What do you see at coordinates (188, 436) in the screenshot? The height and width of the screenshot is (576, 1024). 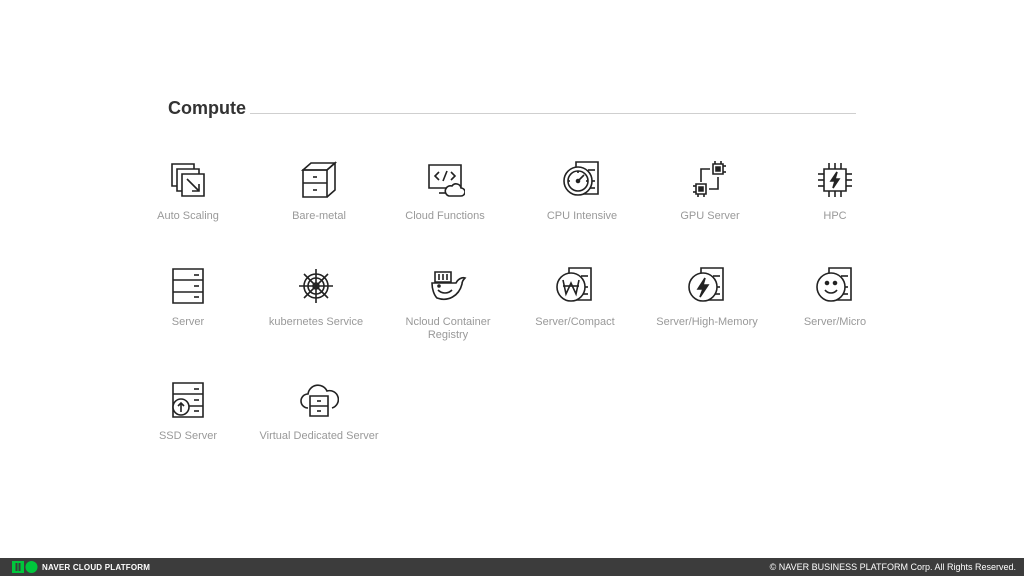 I see `service-label: SSD Server` at bounding box center [188, 436].